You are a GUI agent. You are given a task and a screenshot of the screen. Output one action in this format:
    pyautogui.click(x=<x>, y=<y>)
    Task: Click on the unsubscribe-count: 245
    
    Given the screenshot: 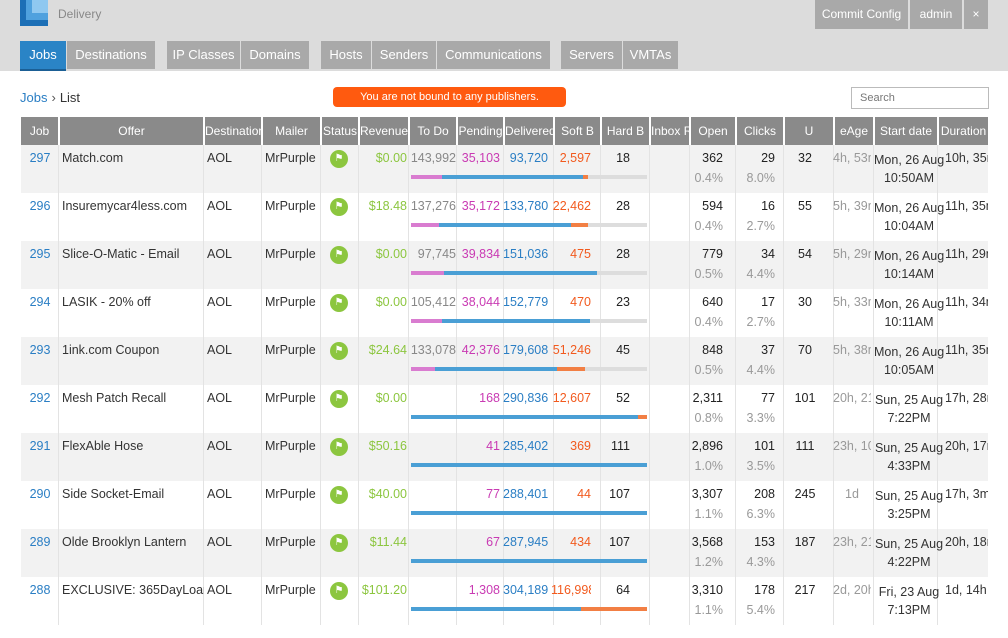 What is the action you would take?
    pyautogui.click(x=805, y=494)
    